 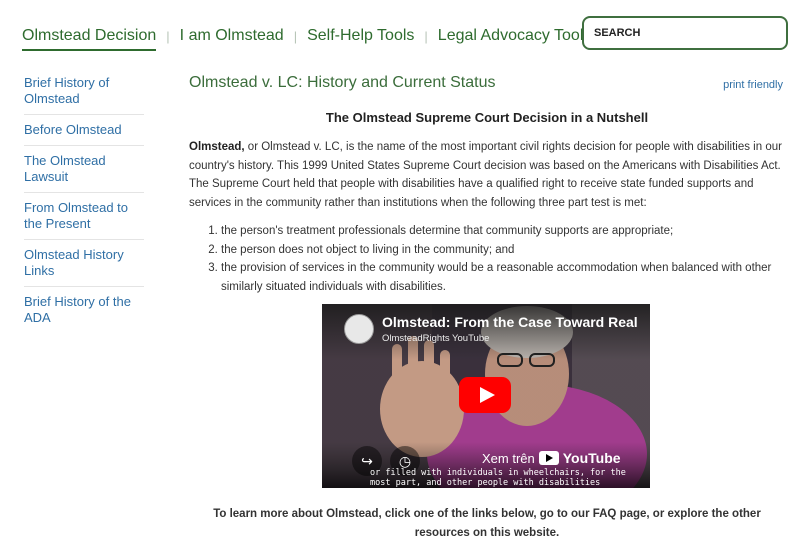 I want to click on intro-bold-term: Olmstead,, so click(x=217, y=147).